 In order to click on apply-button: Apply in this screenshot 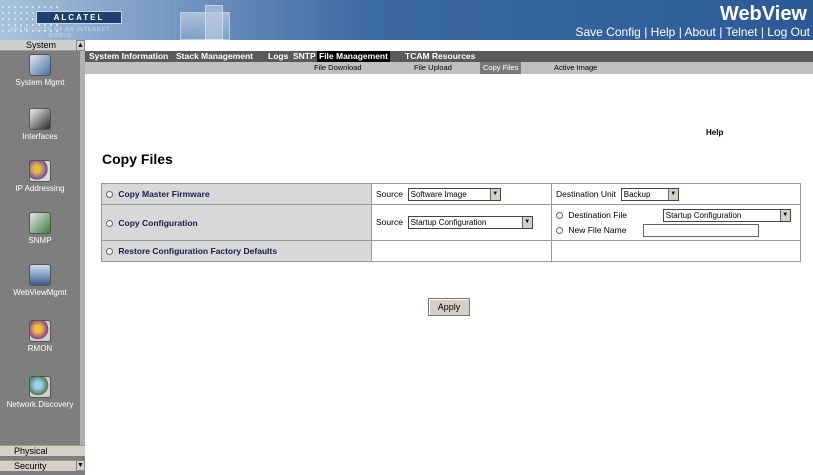, I will do `click(449, 307)`.